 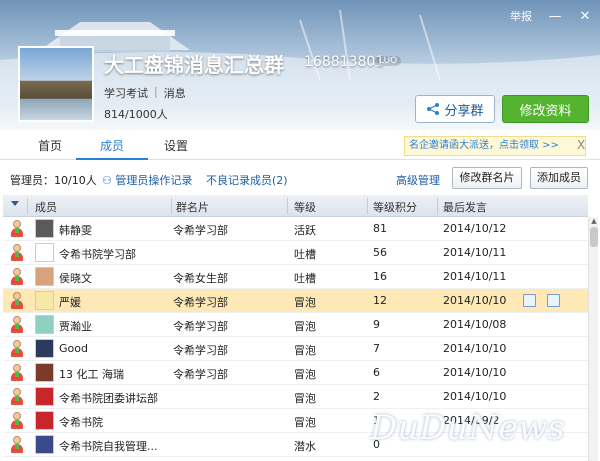 What do you see at coordinates (367, 206) in the screenshot?
I see `column-divider` at bounding box center [367, 206].